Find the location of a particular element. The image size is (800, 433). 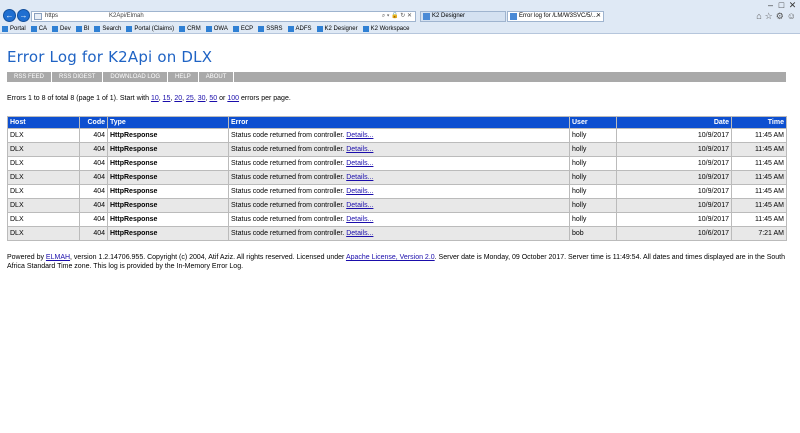

page-size-link-last: 100 is located at coordinates (233, 98).